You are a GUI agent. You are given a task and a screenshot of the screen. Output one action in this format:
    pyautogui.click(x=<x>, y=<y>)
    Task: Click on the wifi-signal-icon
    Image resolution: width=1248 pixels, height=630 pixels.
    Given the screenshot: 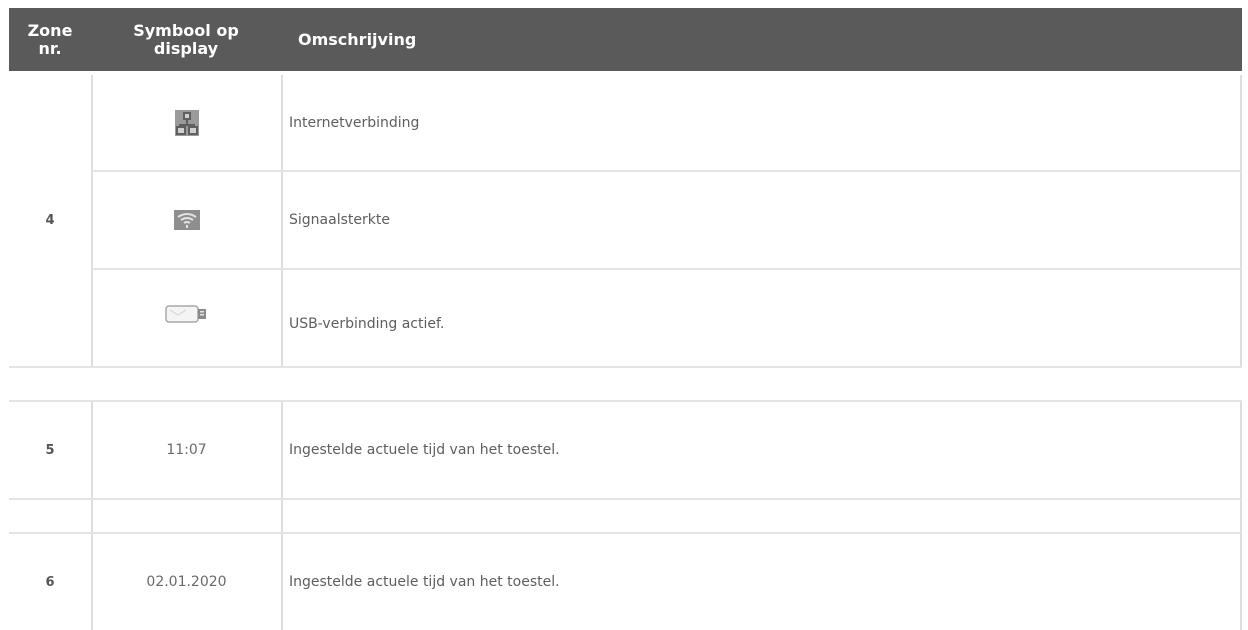 What is the action you would take?
    pyautogui.click(x=186, y=220)
    